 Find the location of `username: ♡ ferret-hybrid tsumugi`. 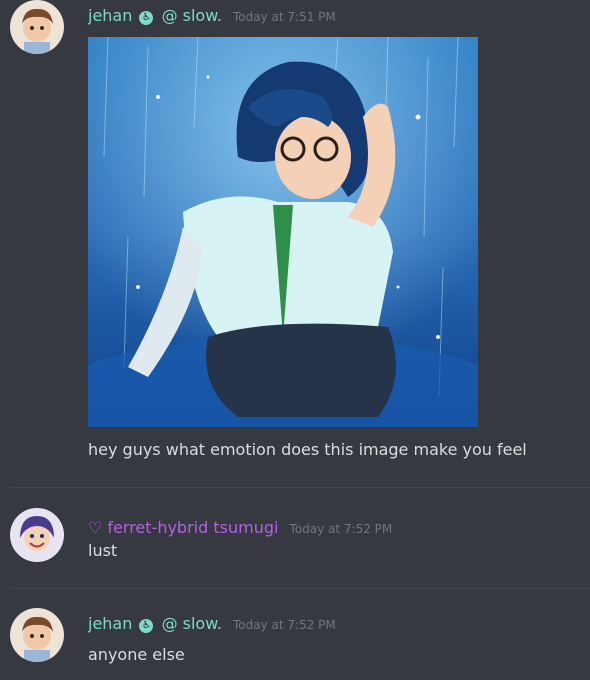

username: ♡ ferret-hybrid tsumugi is located at coordinates (183, 527).